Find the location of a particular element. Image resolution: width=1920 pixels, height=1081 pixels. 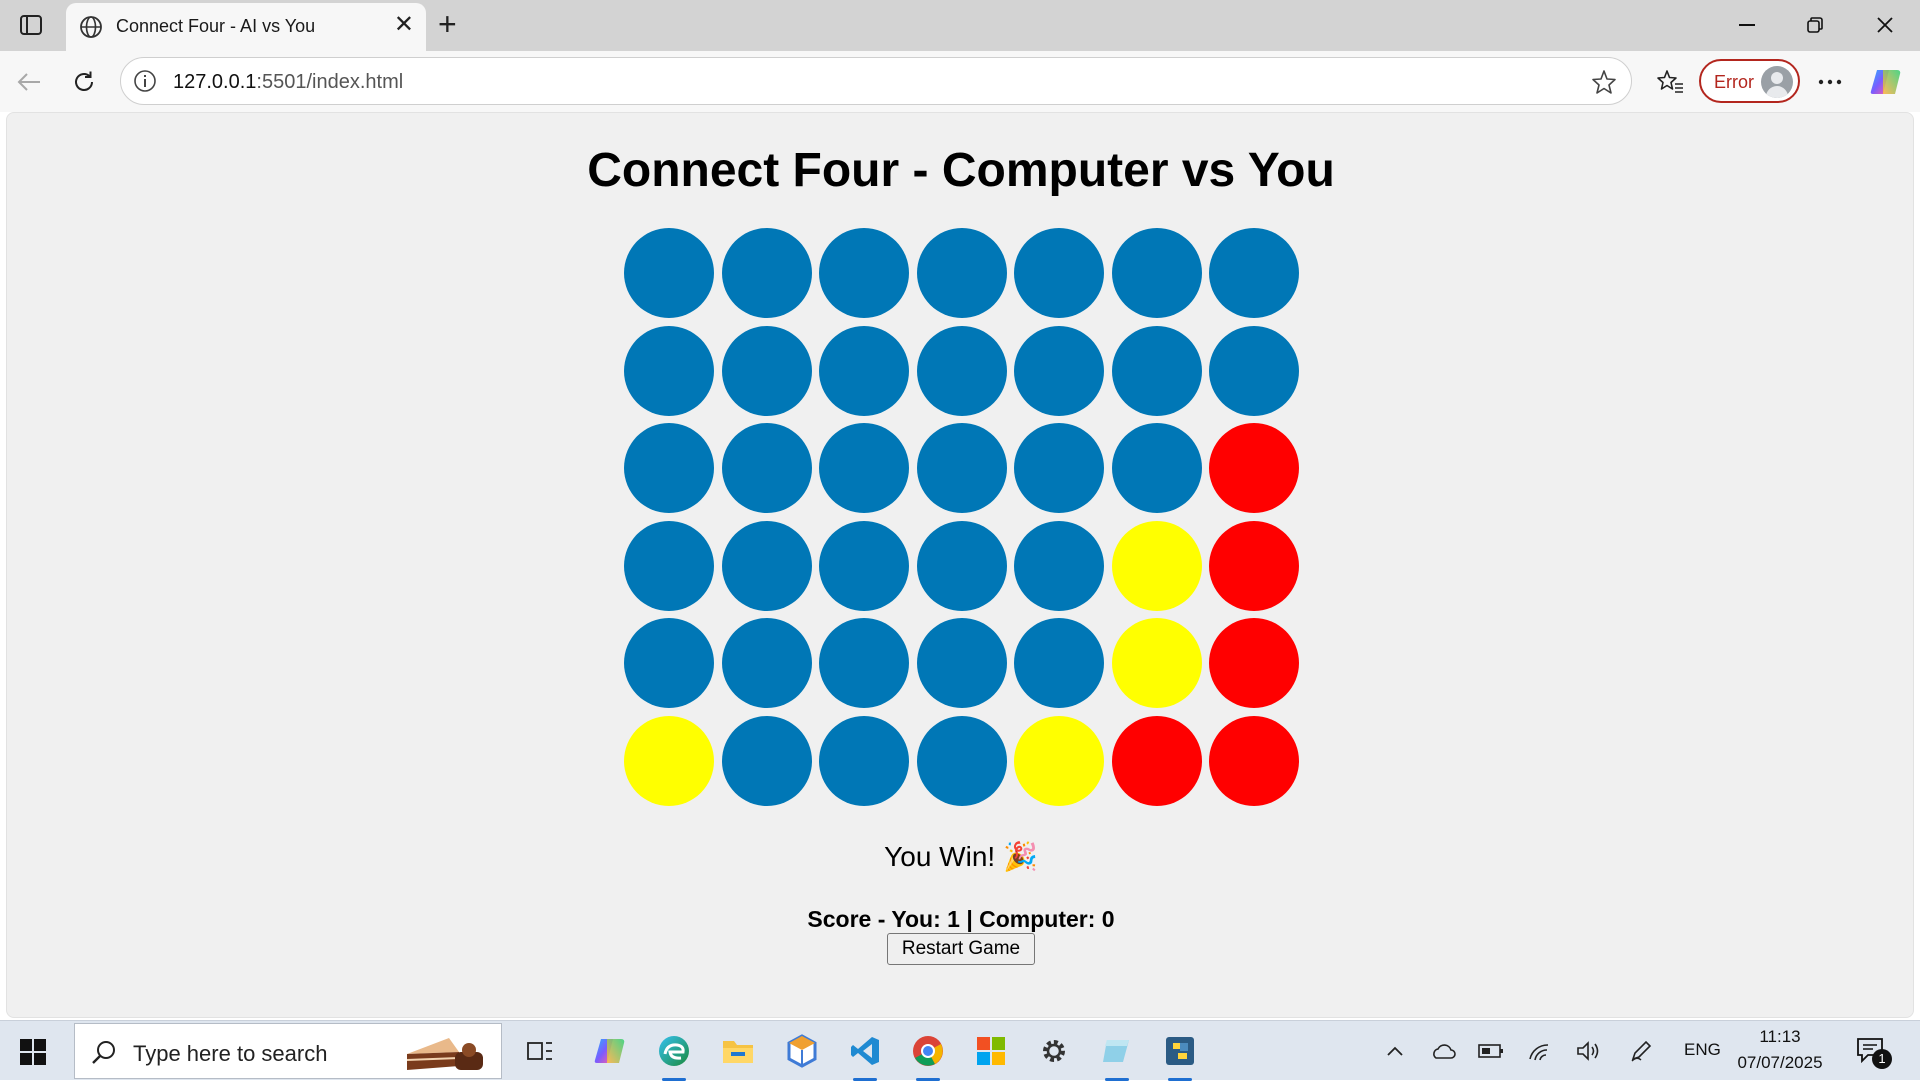

browser-tab: Connect Four - AI vs You ✕ is located at coordinates (246, 27).